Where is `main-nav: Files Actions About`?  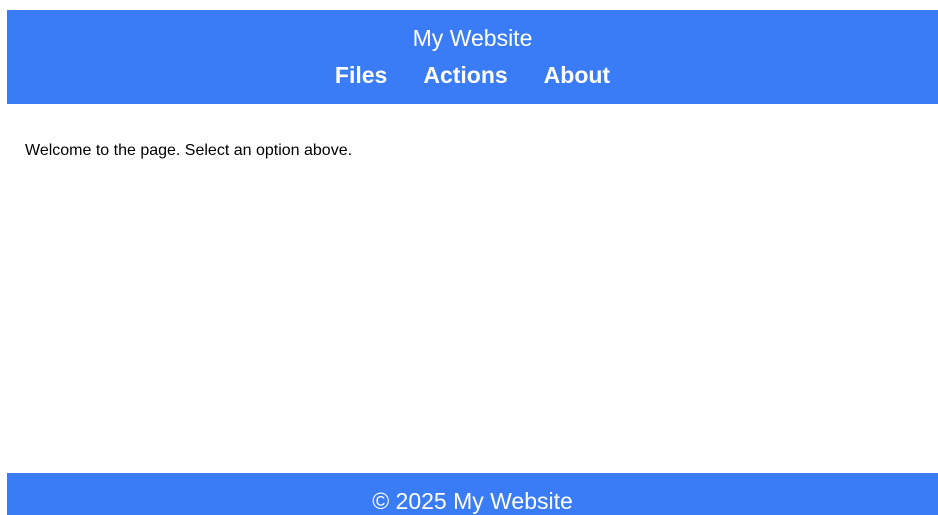 main-nav: Files Actions About is located at coordinates (472, 75).